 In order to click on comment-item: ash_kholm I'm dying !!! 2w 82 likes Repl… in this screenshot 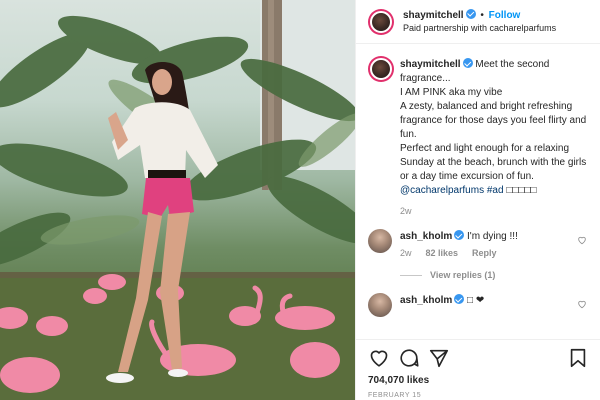, I will do `click(478, 254)`.